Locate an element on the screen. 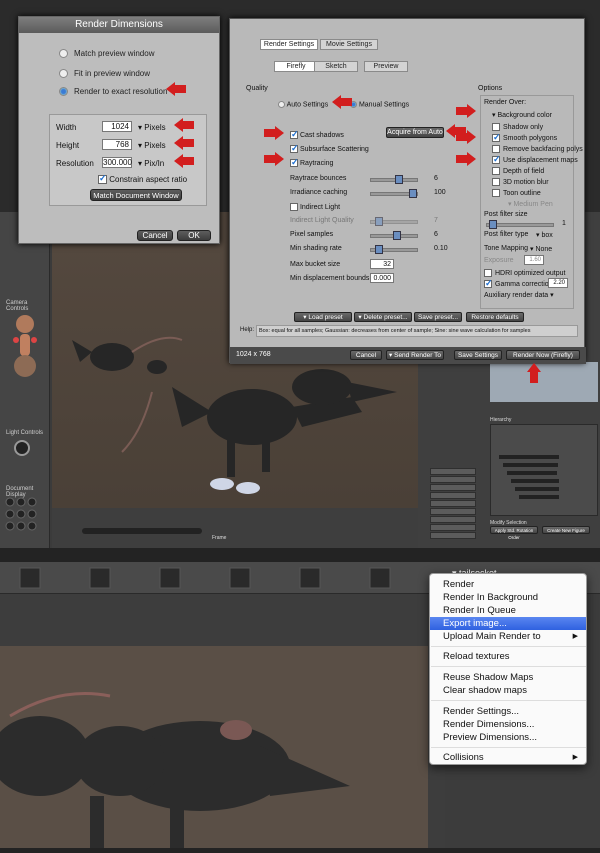 The height and width of the screenshot is (853, 600). manual-settings-radio: Manual Settings is located at coordinates (379, 104).